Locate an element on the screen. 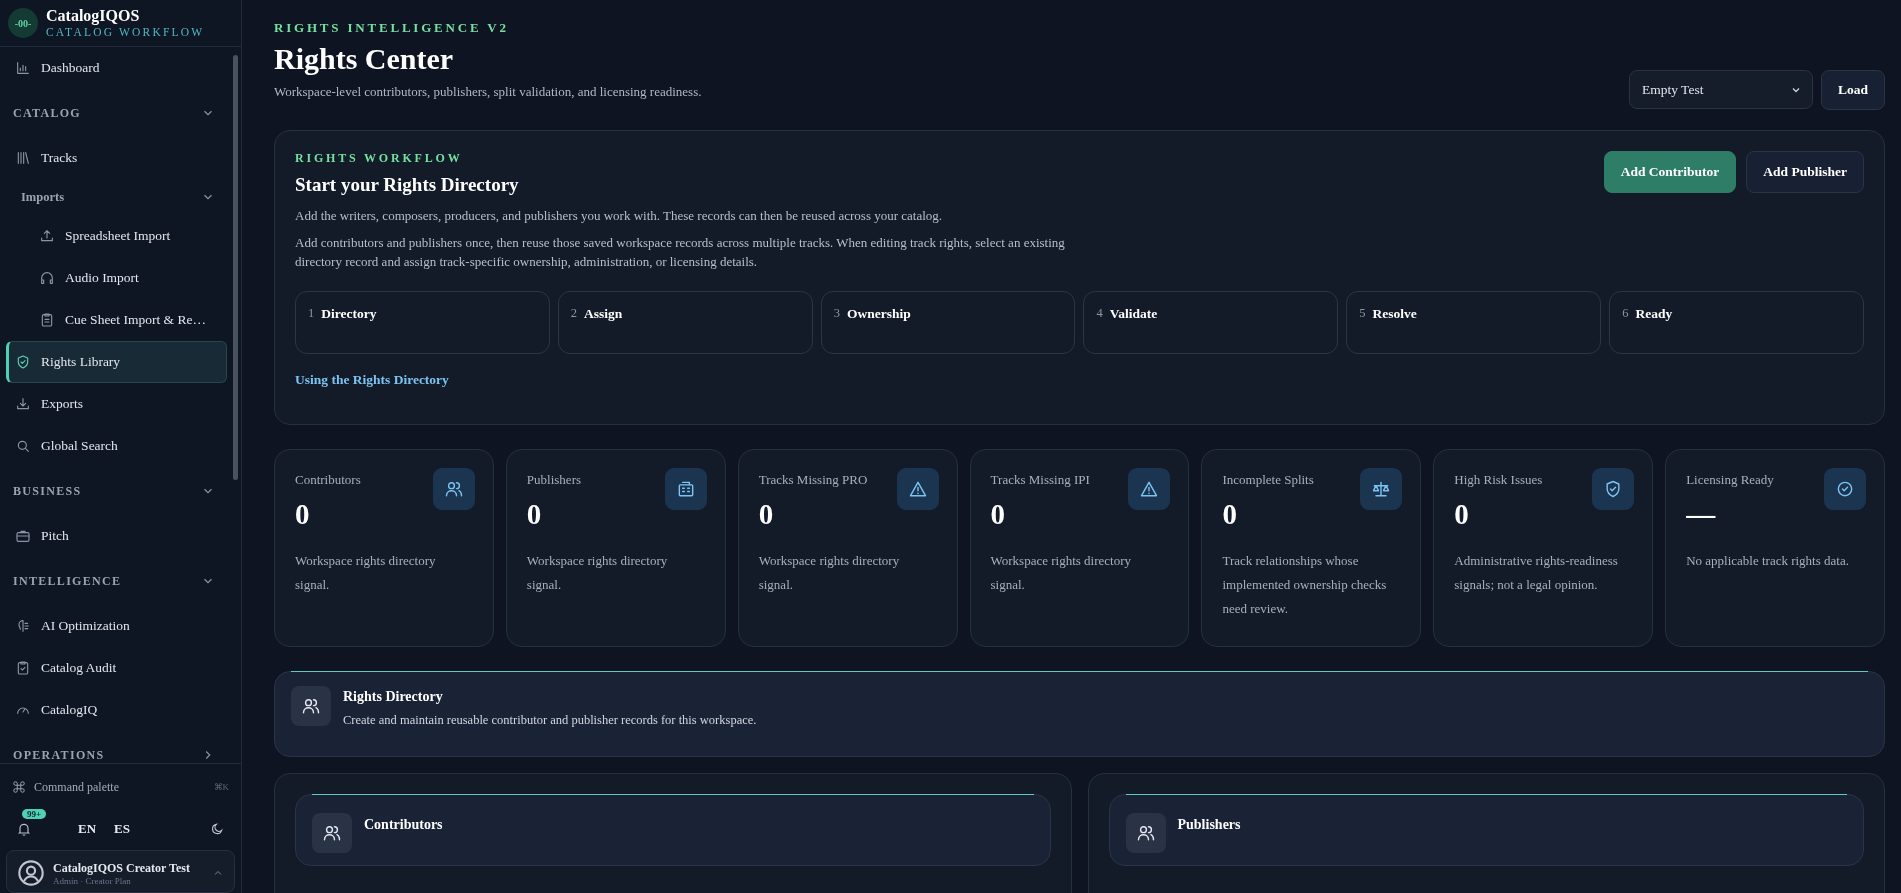  stat-label: Tracks Missing IPI is located at coordinates (1040, 479).